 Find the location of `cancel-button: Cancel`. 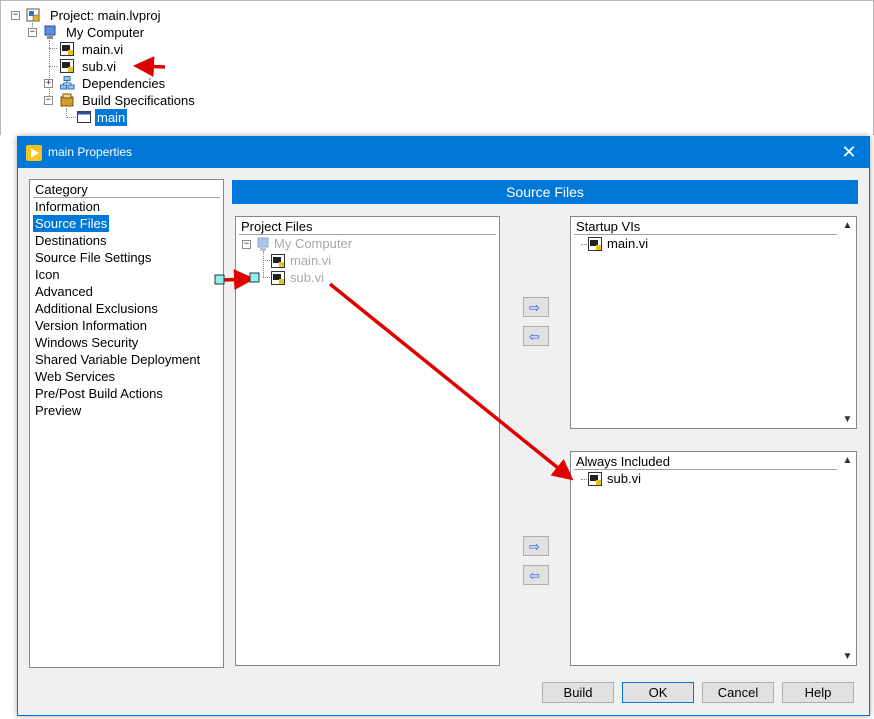

cancel-button: Cancel is located at coordinates (738, 692).